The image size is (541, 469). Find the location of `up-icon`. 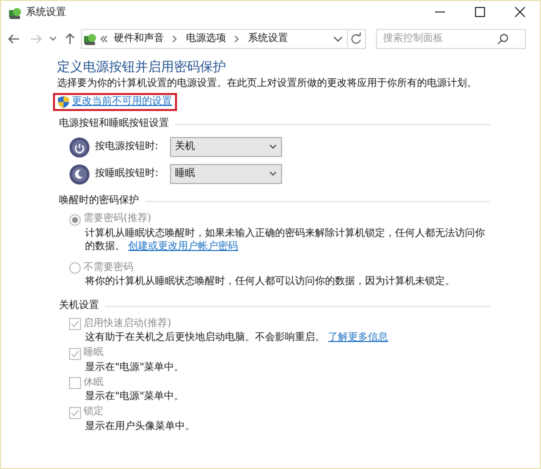

up-icon is located at coordinates (70, 39).